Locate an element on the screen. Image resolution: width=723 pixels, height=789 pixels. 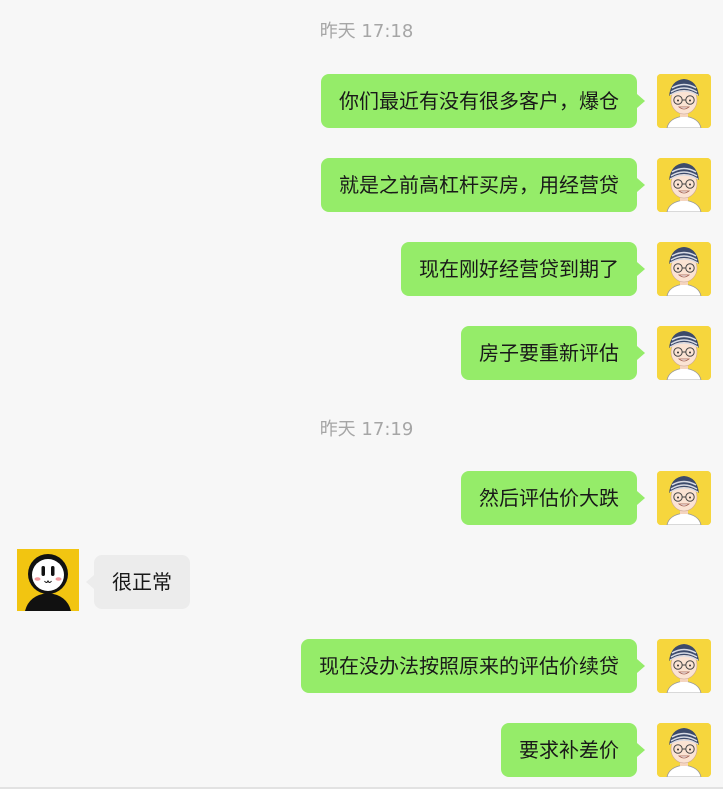
timestamp: 昨天 17:19 is located at coordinates (366, 429).